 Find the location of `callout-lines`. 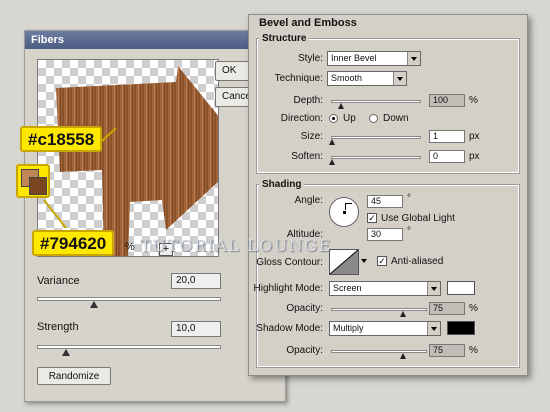

callout-lines is located at coordinates (80, 178).